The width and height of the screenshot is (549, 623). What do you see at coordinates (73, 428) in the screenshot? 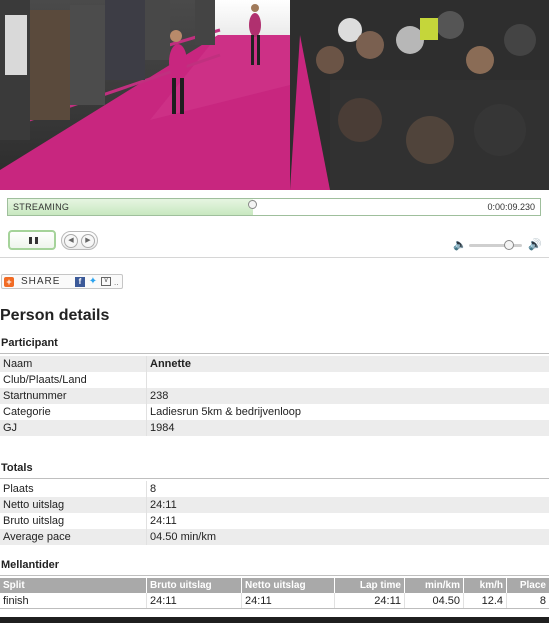
I see `field-label: GJ` at bounding box center [73, 428].